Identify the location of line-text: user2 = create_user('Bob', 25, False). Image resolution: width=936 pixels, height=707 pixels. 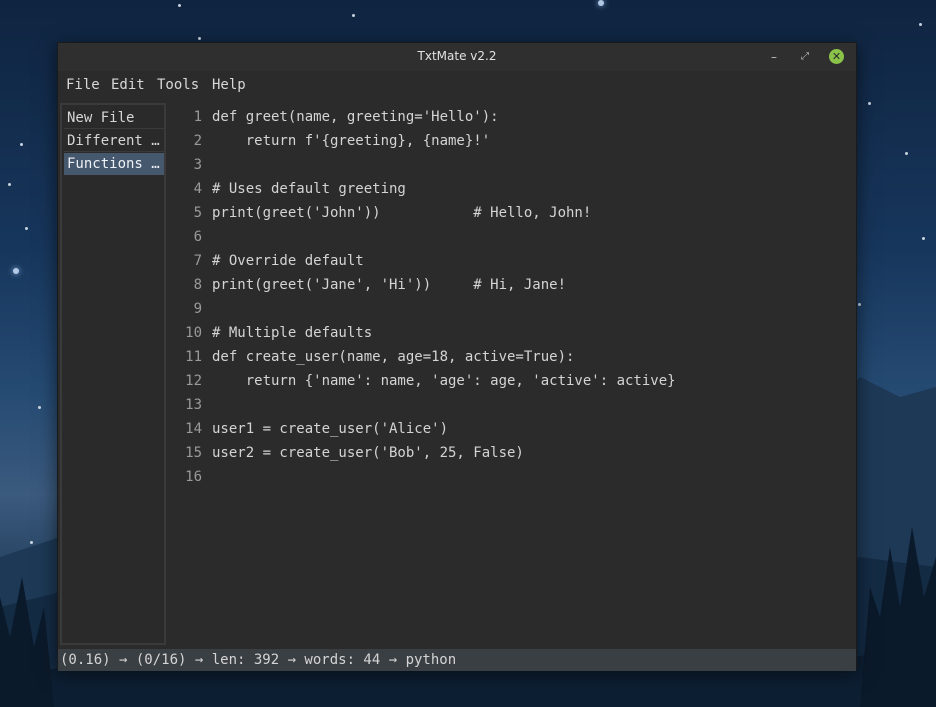
(368, 453).